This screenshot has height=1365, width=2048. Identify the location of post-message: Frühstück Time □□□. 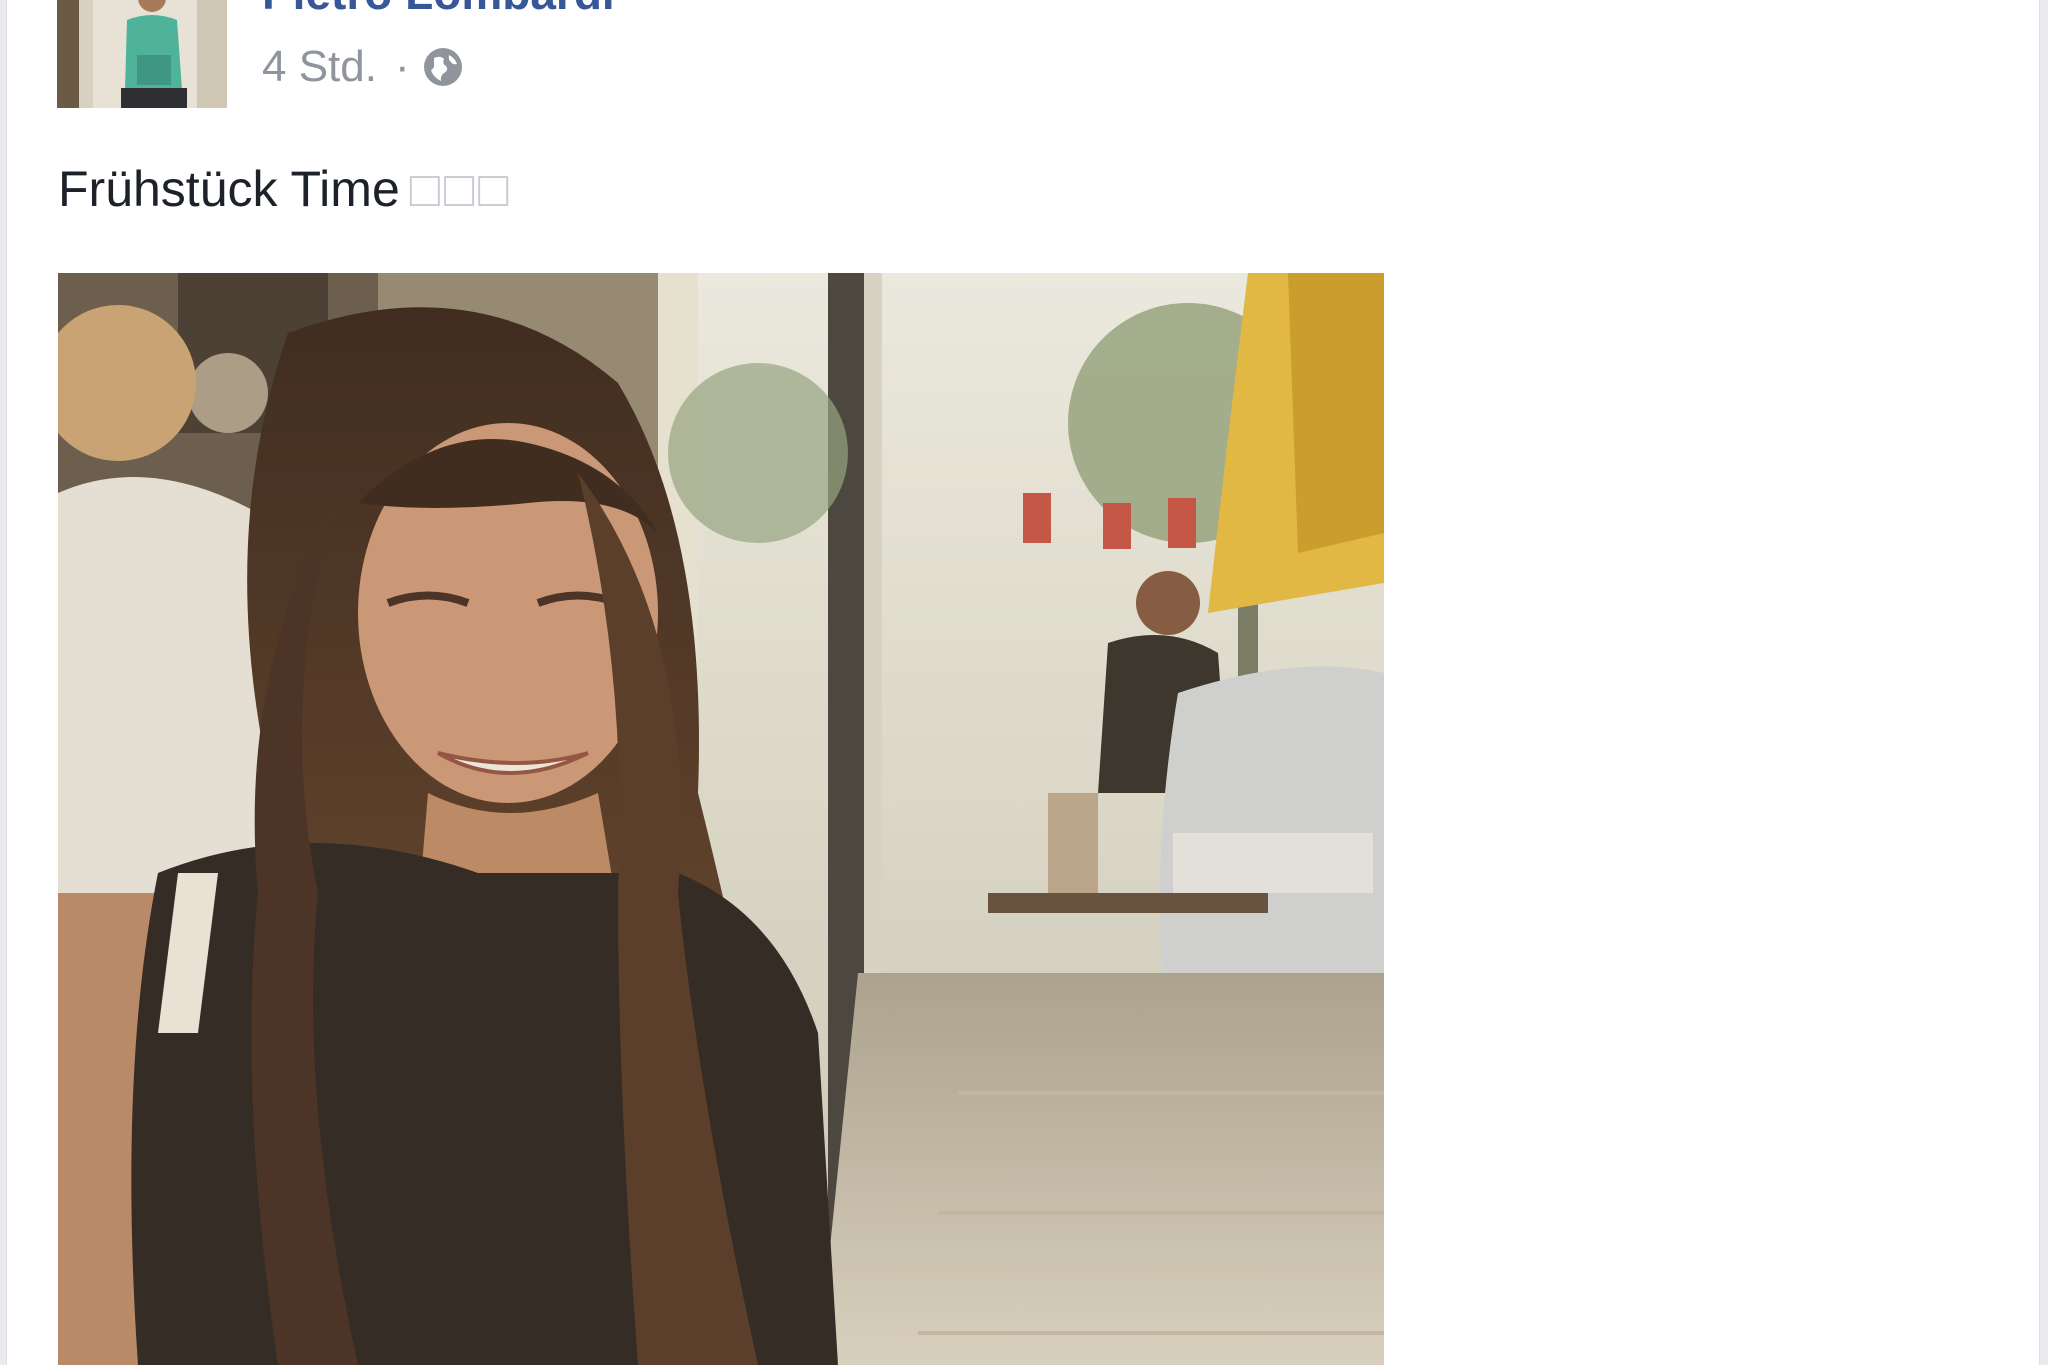
(285, 189).